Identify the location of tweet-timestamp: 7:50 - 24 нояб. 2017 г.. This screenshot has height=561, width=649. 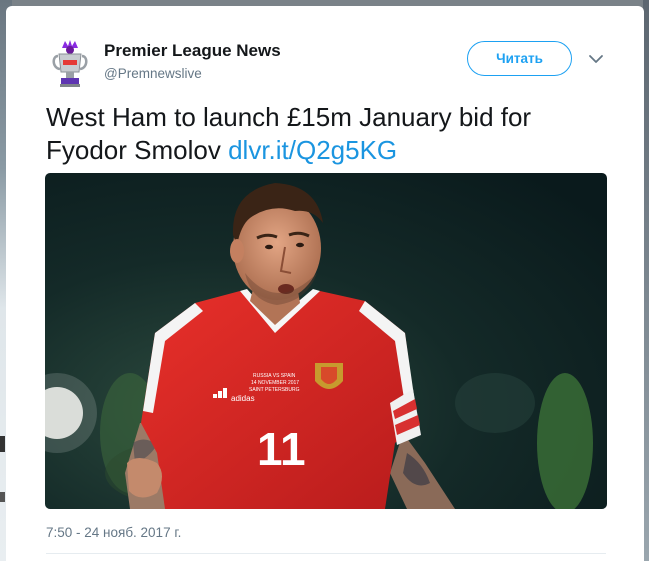
(113, 532).